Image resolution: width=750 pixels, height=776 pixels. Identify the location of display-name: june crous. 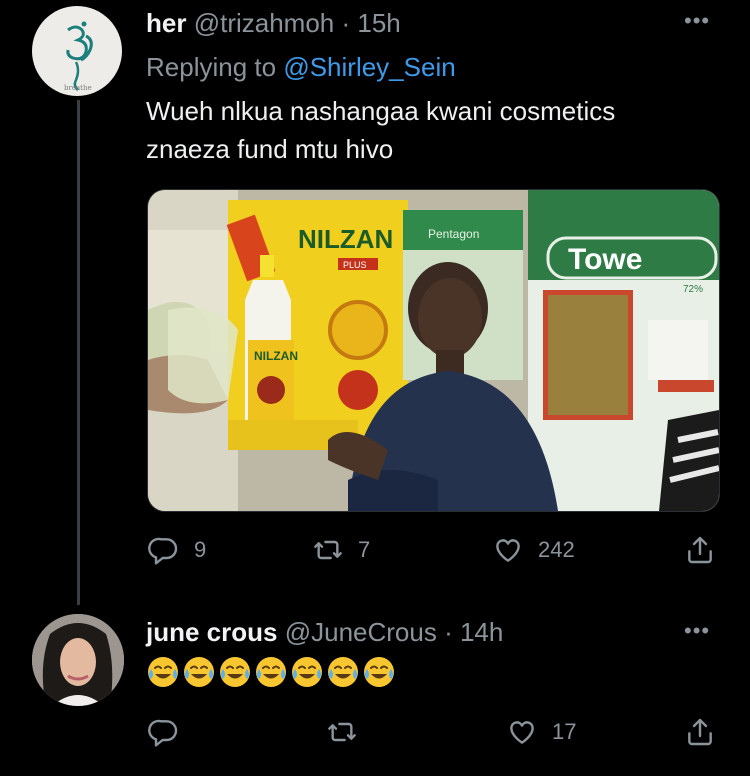
(211, 632).